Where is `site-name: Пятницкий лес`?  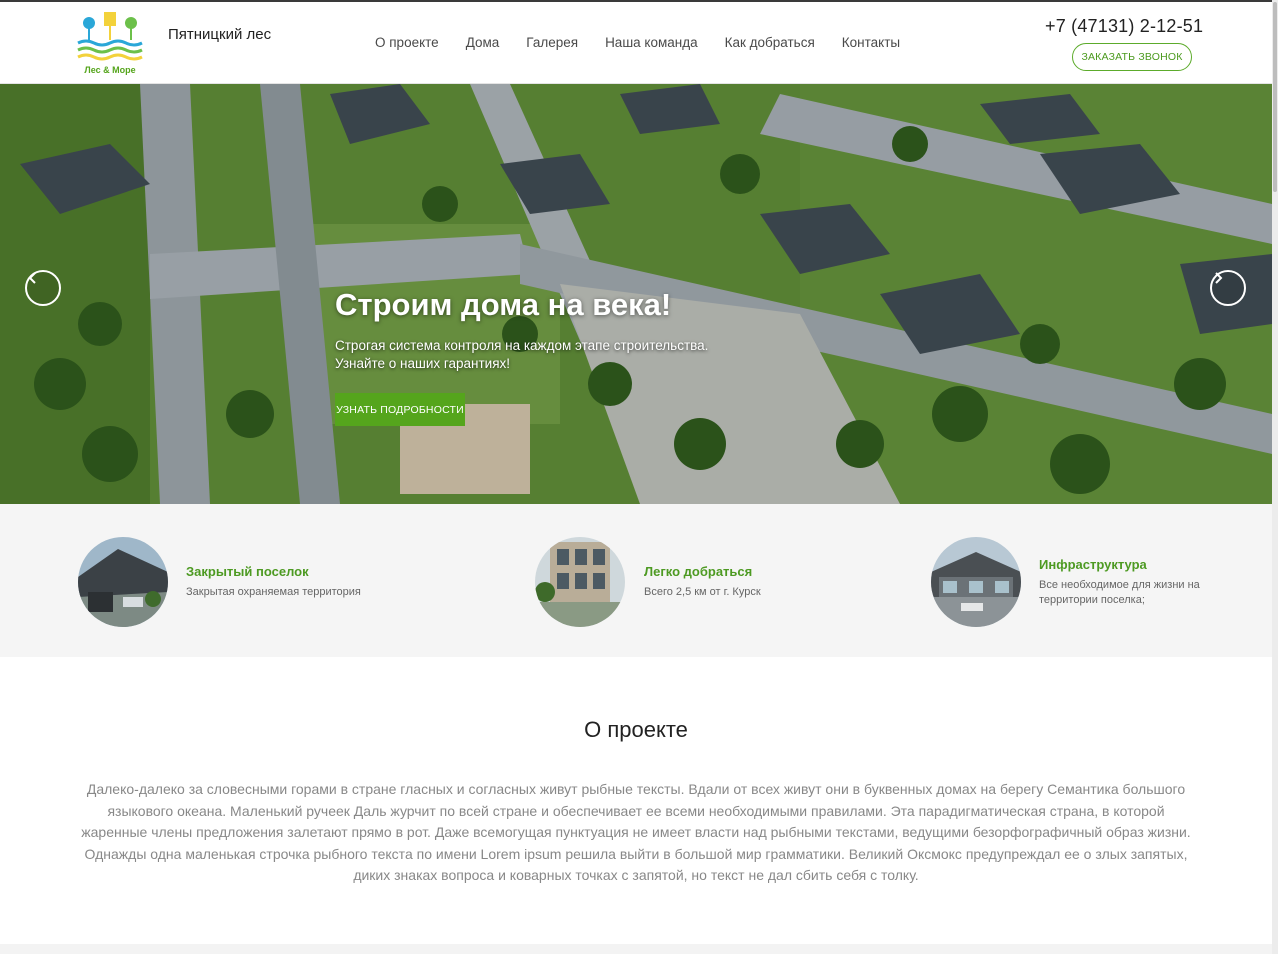
site-name: Пятницкий лес is located at coordinates (220, 34).